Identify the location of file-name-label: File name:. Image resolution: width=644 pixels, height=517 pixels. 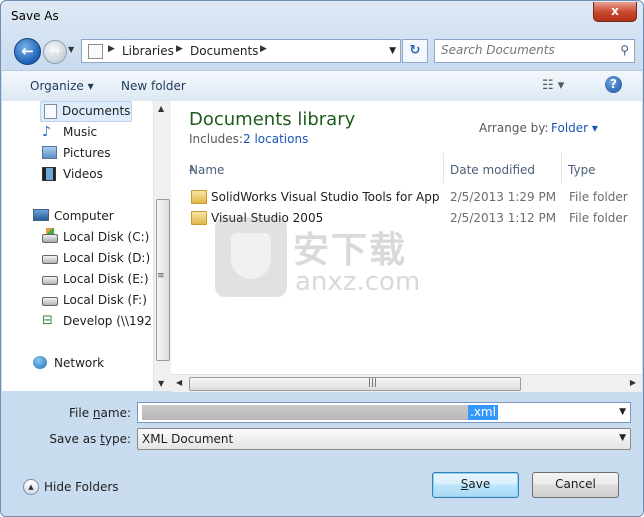
(71, 413).